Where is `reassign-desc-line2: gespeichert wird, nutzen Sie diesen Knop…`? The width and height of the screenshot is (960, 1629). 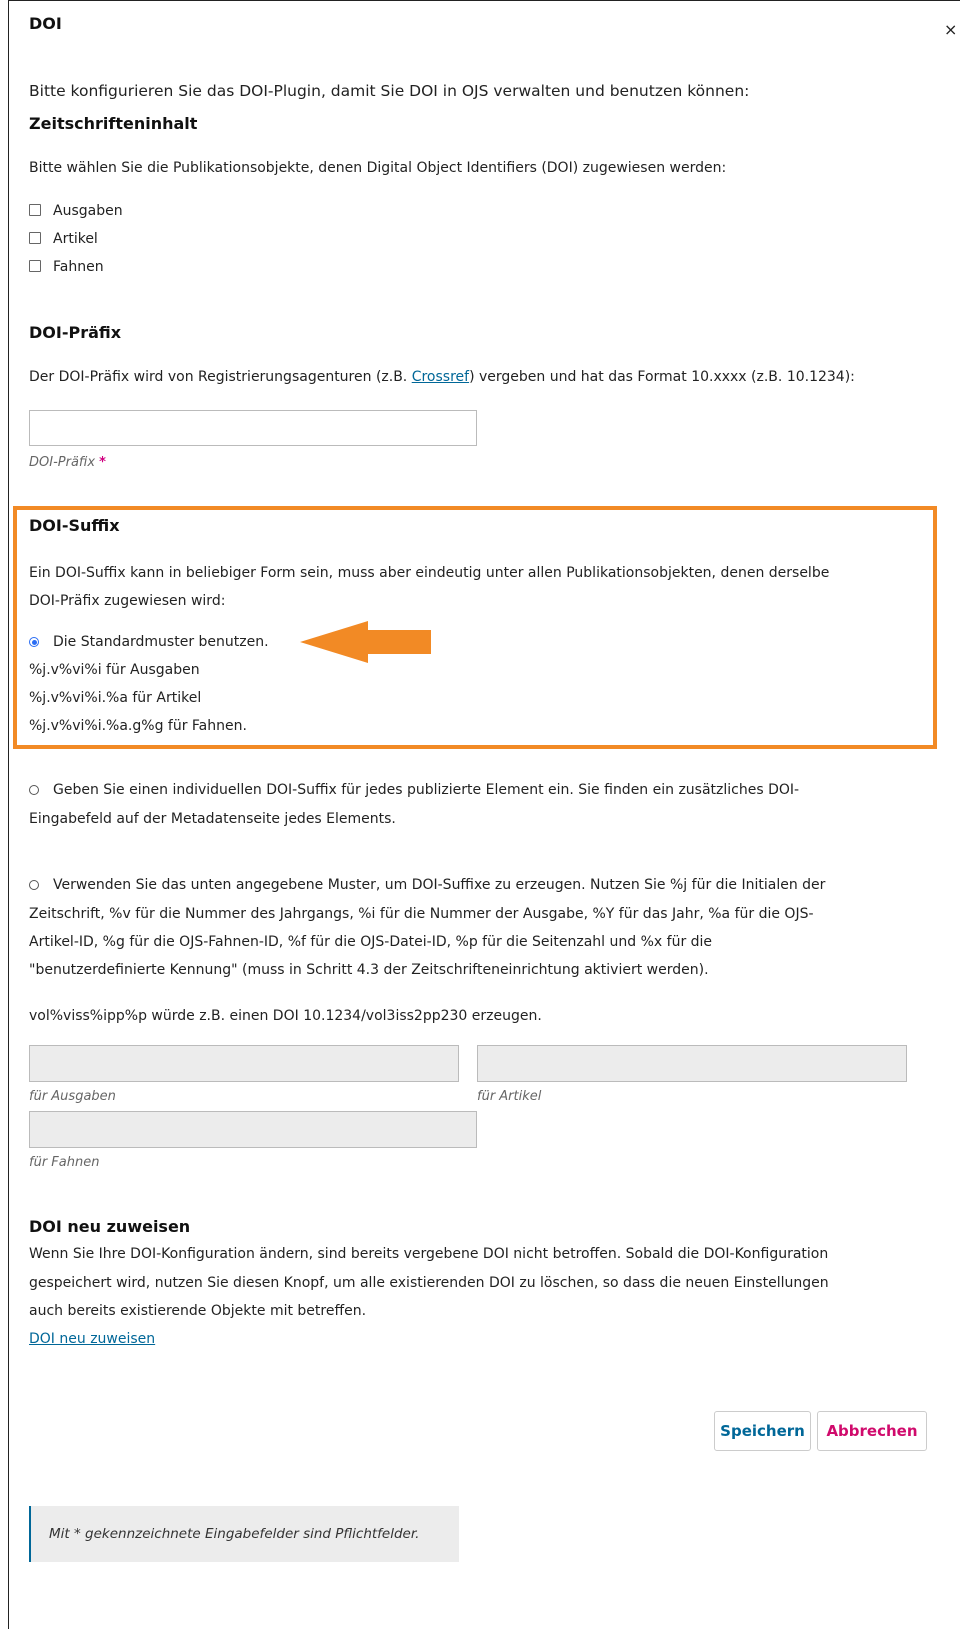
reassign-desc-line2: gespeichert wird, nutzen Sie diesen Knop… is located at coordinates (429, 1283).